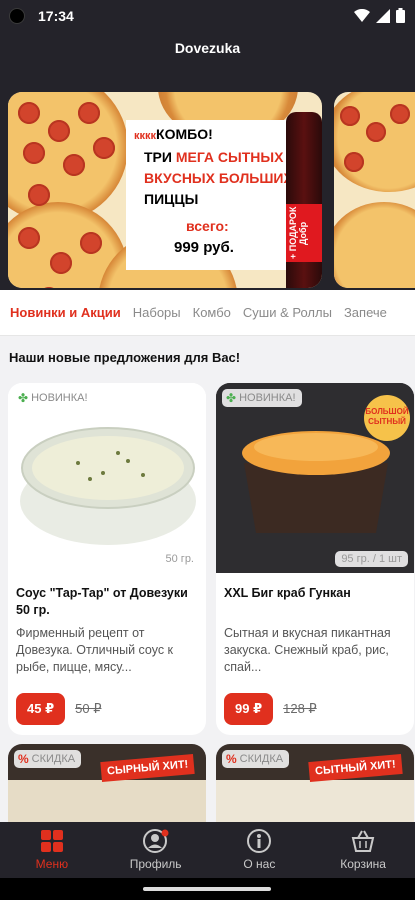  I want to click on old-price: 50 ₽, so click(88, 708).